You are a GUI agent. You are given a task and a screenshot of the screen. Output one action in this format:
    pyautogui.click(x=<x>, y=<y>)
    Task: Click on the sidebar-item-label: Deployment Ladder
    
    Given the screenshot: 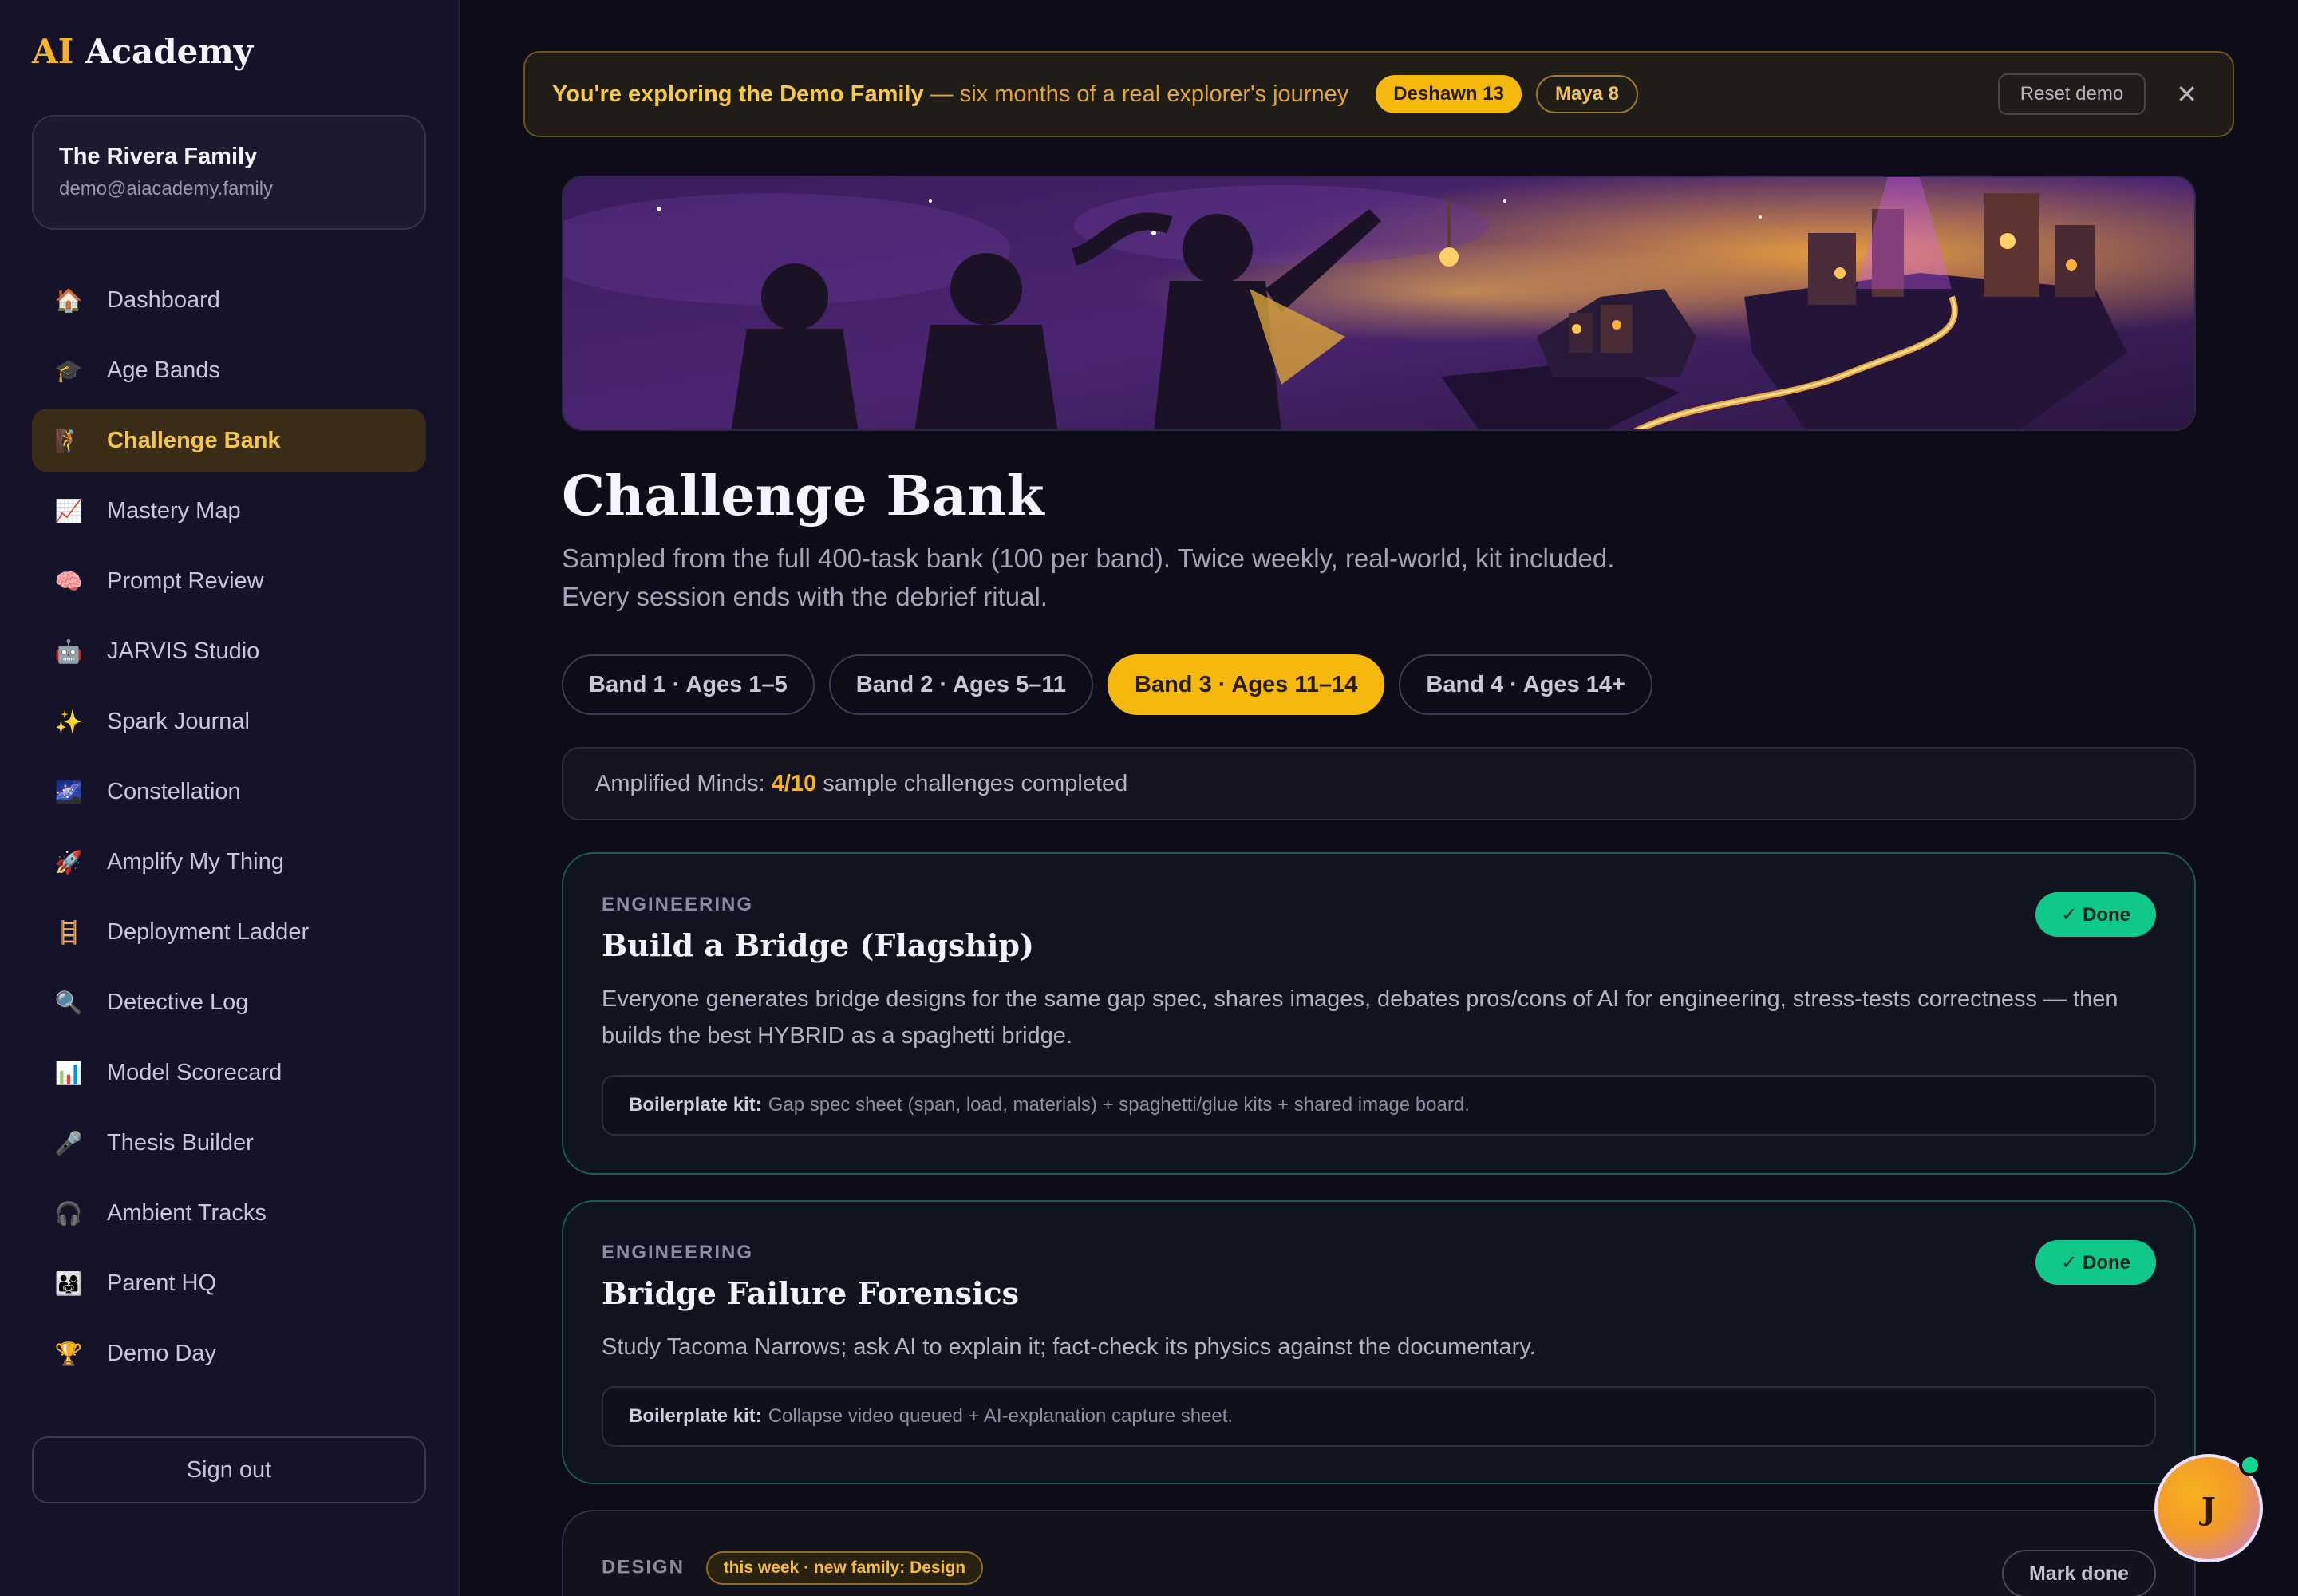 What is the action you would take?
    pyautogui.click(x=209, y=931)
    